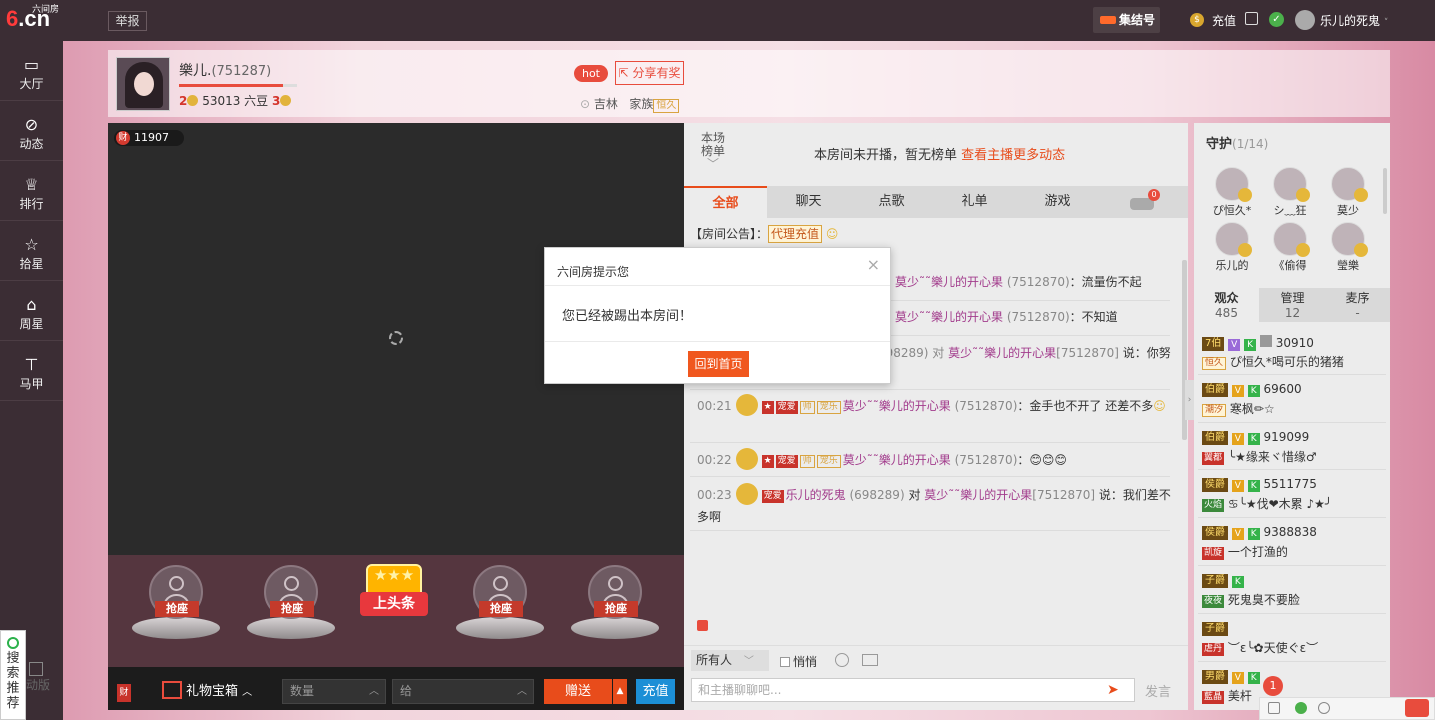 Image resolution: width=1435 pixels, height=720 pixels. I want to click on edit-icon, so click(1251, 18).